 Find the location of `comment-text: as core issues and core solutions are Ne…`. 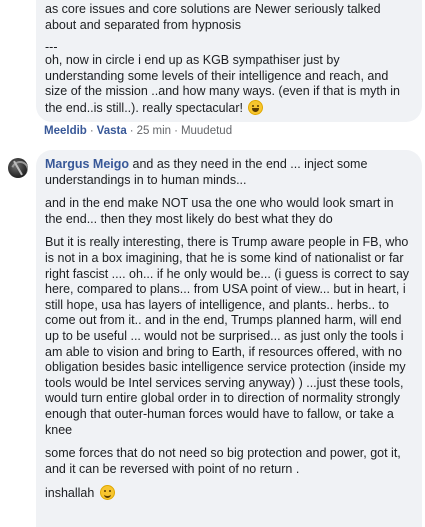

comment-text: as core issues and core solutions are Ne… is located at coordinates (213, 17).